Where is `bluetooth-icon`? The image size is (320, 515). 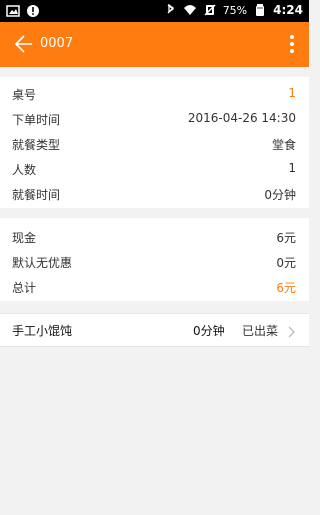 bluetooth-icon is located at coordinates (170, 10).